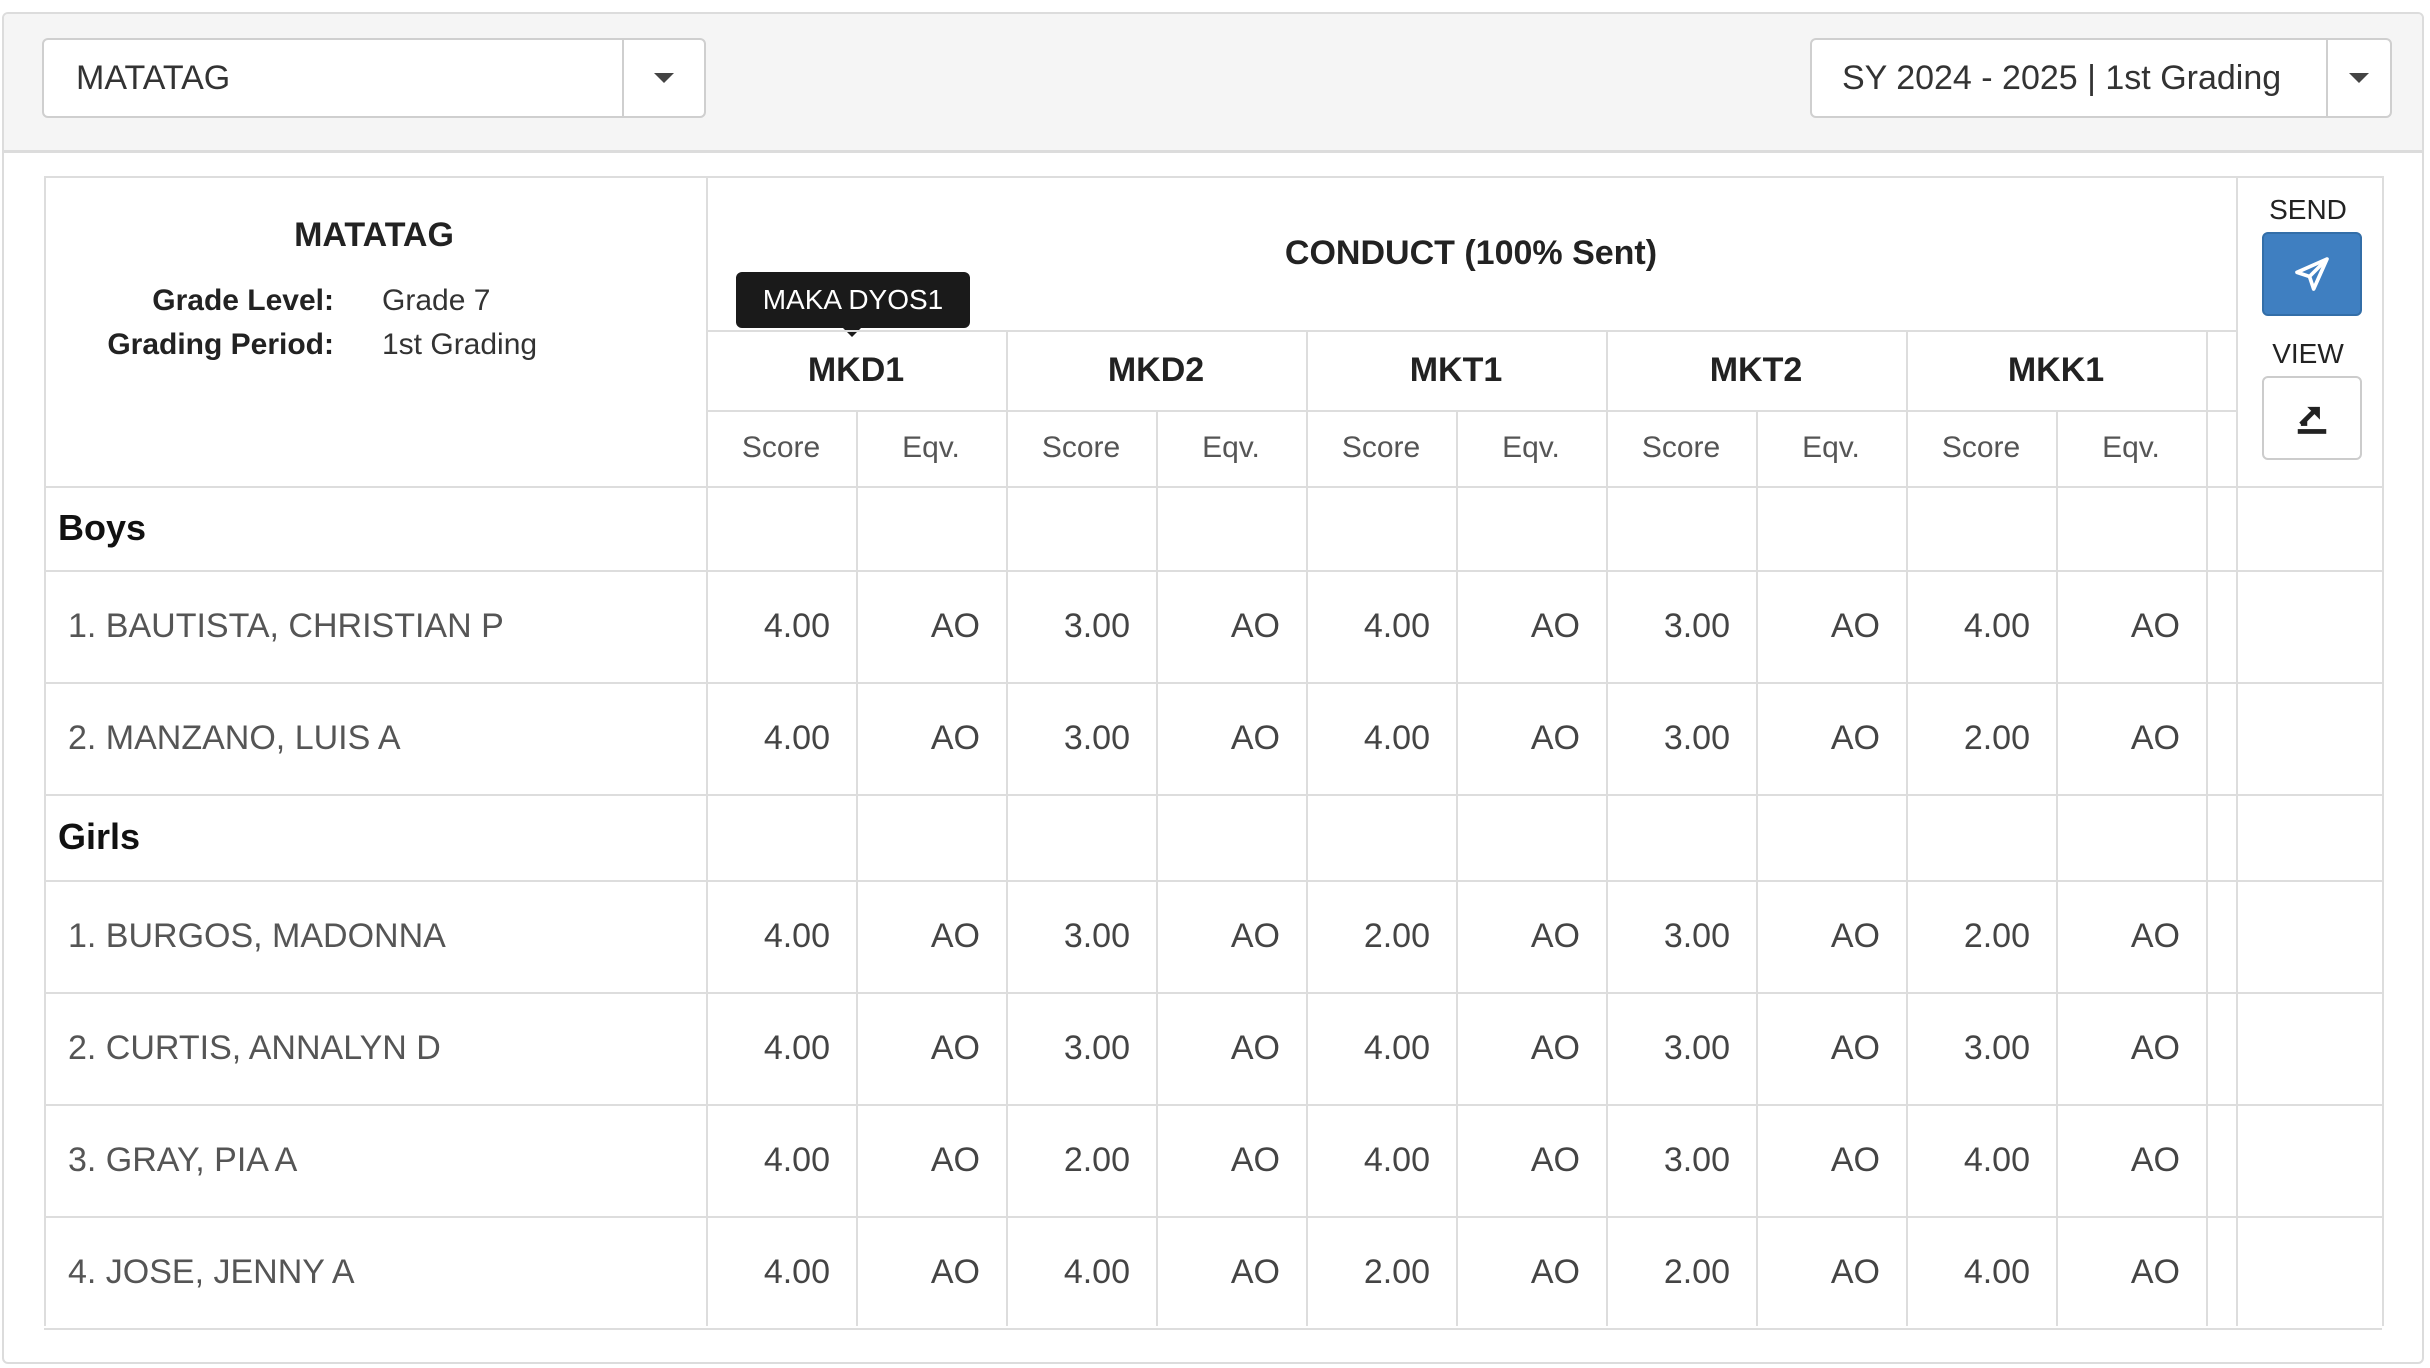  I want to click on period-select-value: SY 2024 - 2025 | 1st Grading, so click(2062, 77).